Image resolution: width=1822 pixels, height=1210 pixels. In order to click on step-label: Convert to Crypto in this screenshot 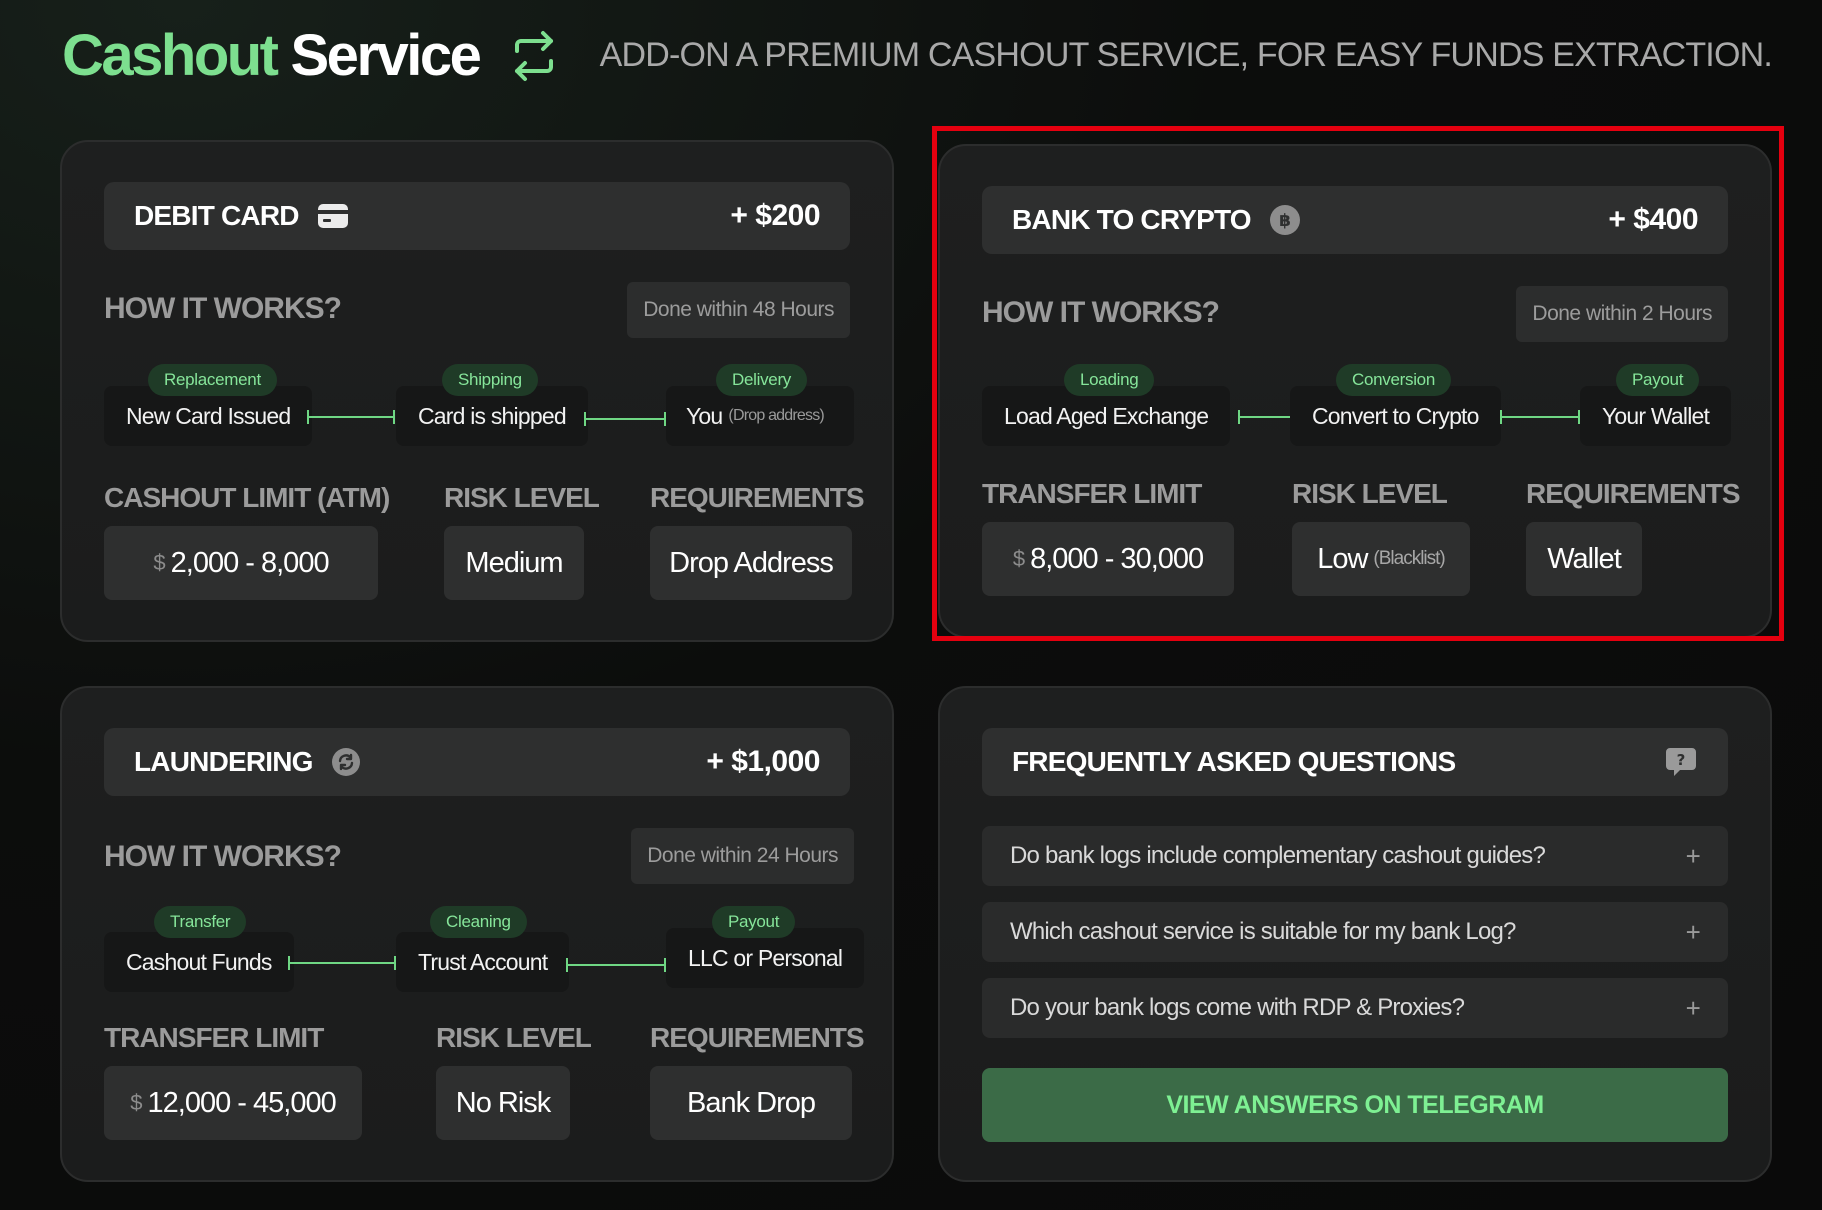, I will do `click(1395, 415)`.